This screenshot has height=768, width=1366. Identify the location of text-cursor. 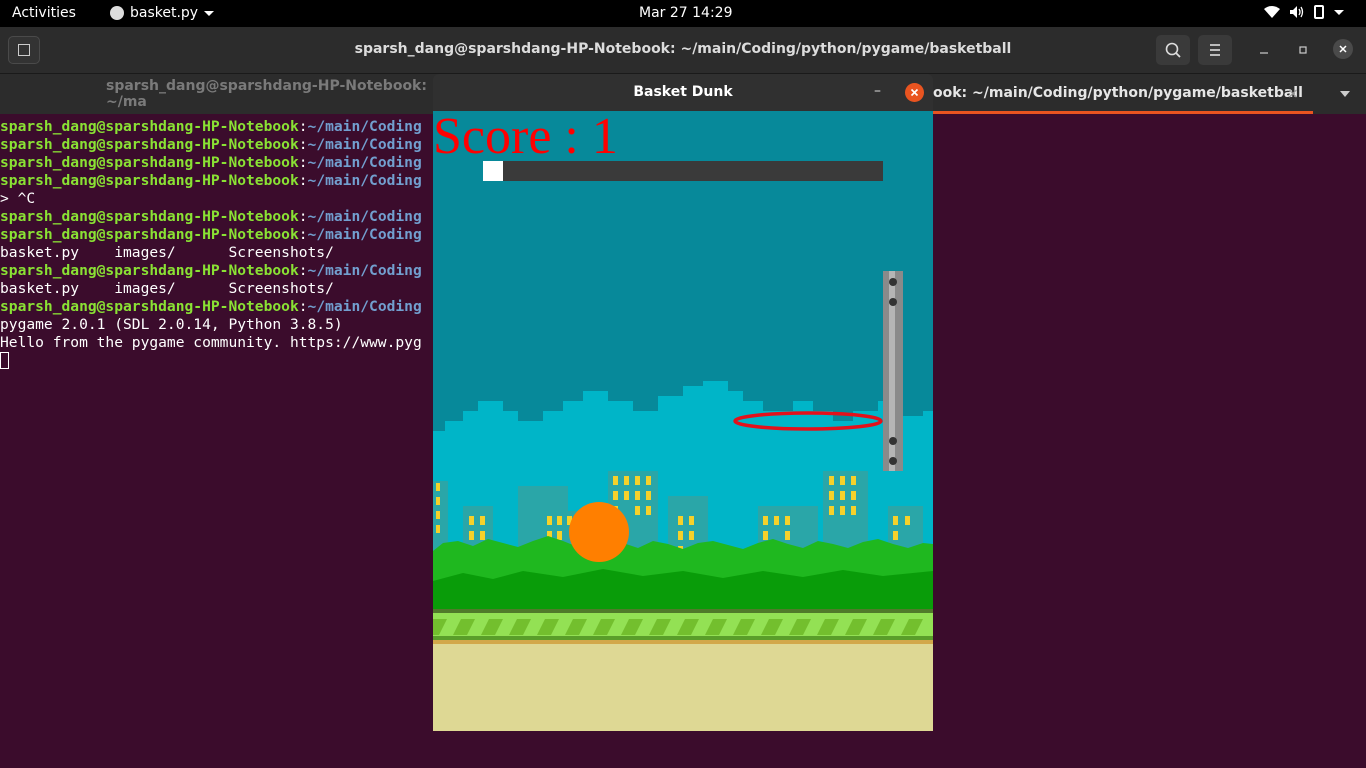
(4, 360).